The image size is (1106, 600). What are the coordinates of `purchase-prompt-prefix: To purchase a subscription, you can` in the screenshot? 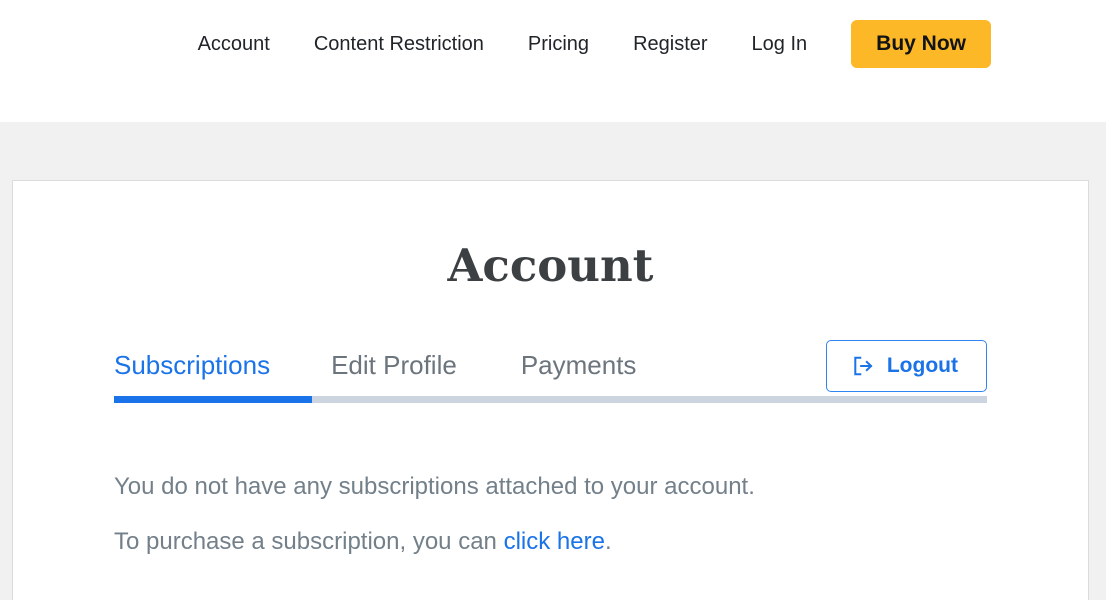 It's located at (309, 542).